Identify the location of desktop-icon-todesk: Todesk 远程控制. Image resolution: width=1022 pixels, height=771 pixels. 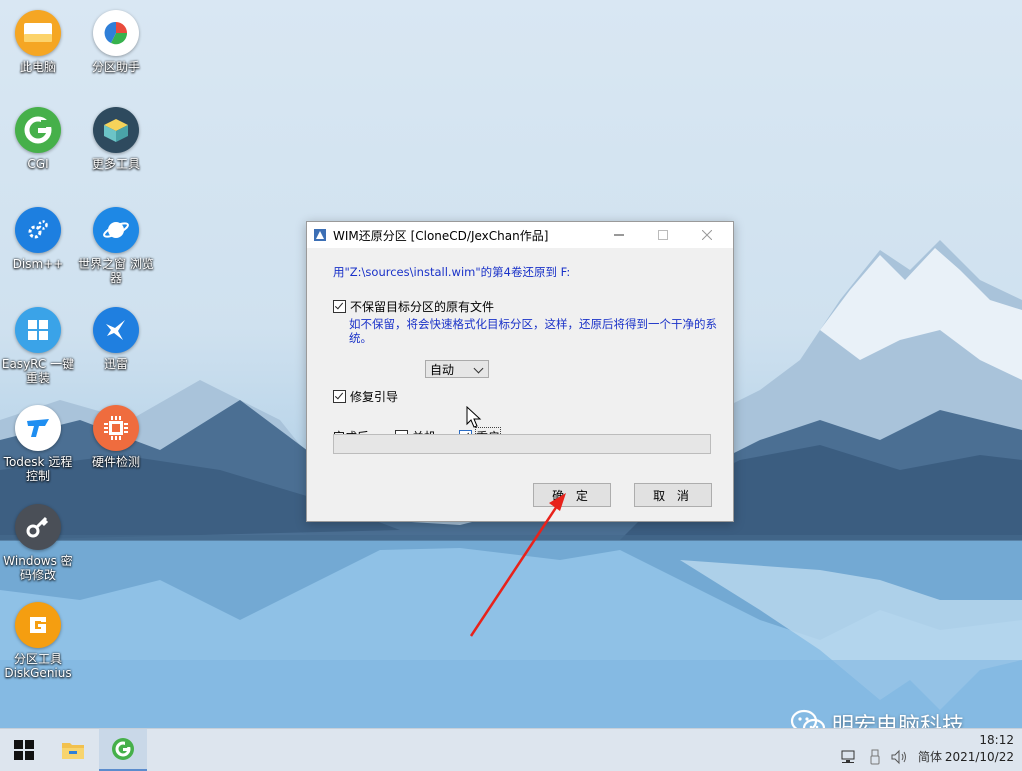
(39, 444).